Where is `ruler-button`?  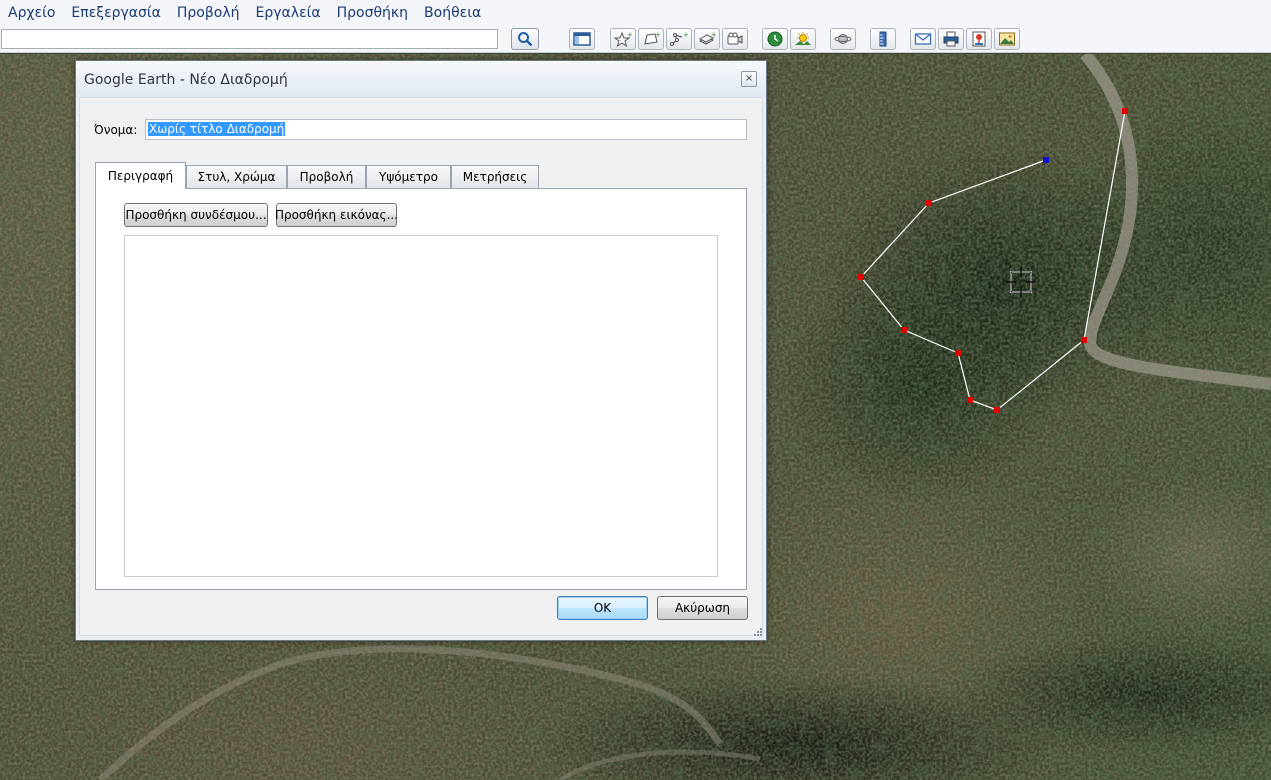
ruler-button is located at coordinates (883, 39).